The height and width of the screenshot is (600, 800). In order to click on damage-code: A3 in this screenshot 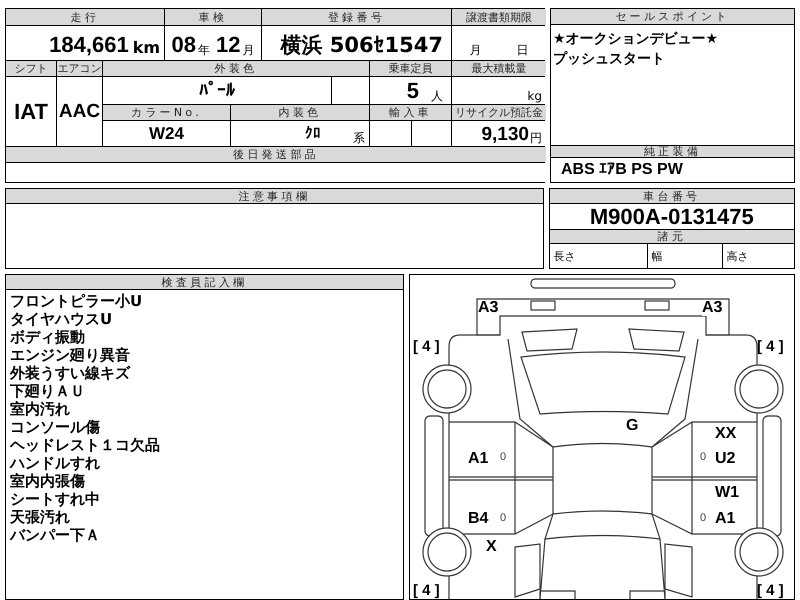, I will do `click(712, 308)`.